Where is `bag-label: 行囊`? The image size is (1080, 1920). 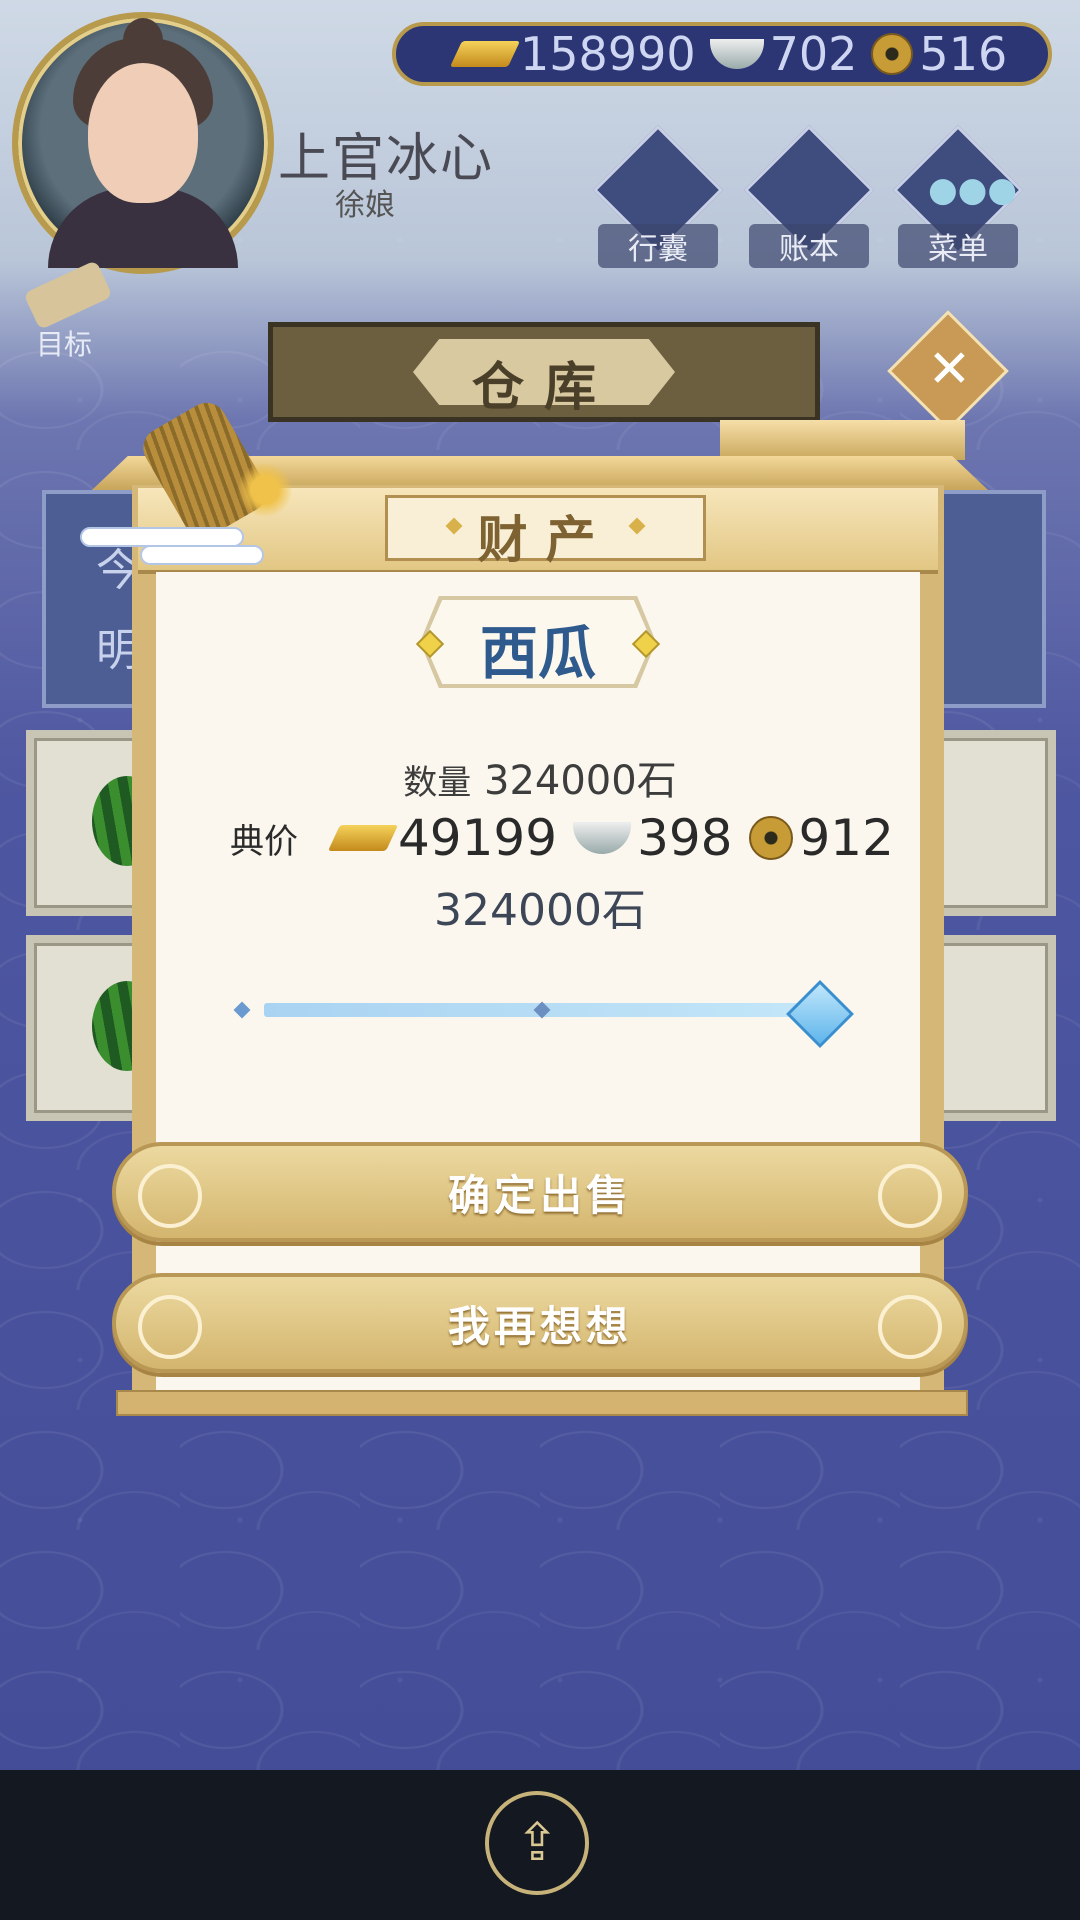
bag-label: 行囊 is located at coordinates (658, 246).